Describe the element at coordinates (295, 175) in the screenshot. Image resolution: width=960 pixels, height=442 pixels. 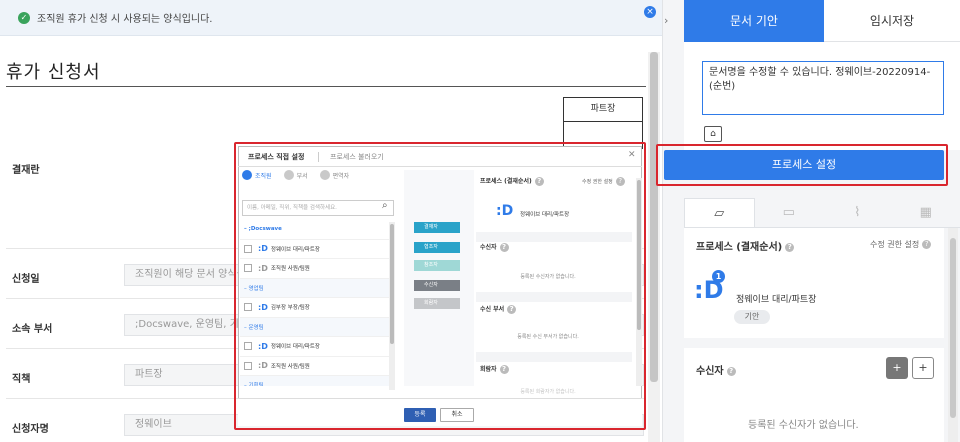
I see `filter-dept: 부서` at that location.